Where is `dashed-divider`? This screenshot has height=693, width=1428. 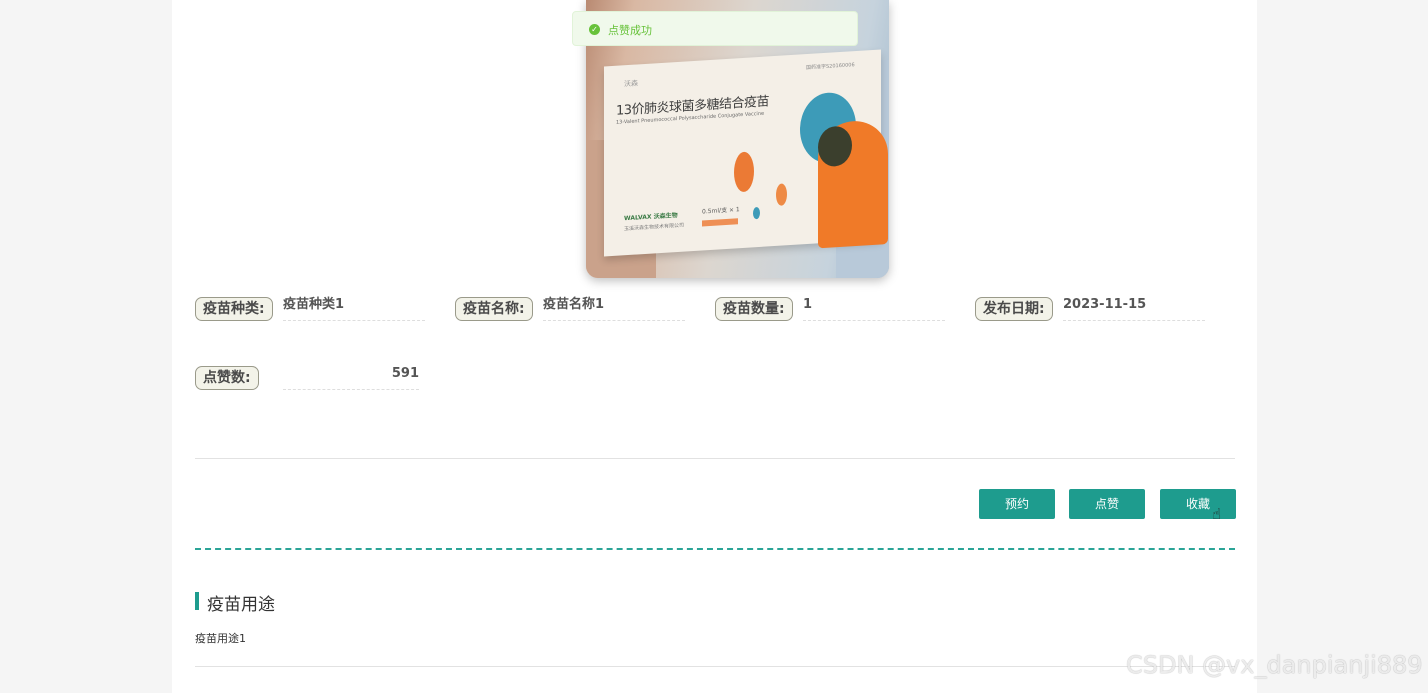 dashed-divider is located at coordinates (715, 549).